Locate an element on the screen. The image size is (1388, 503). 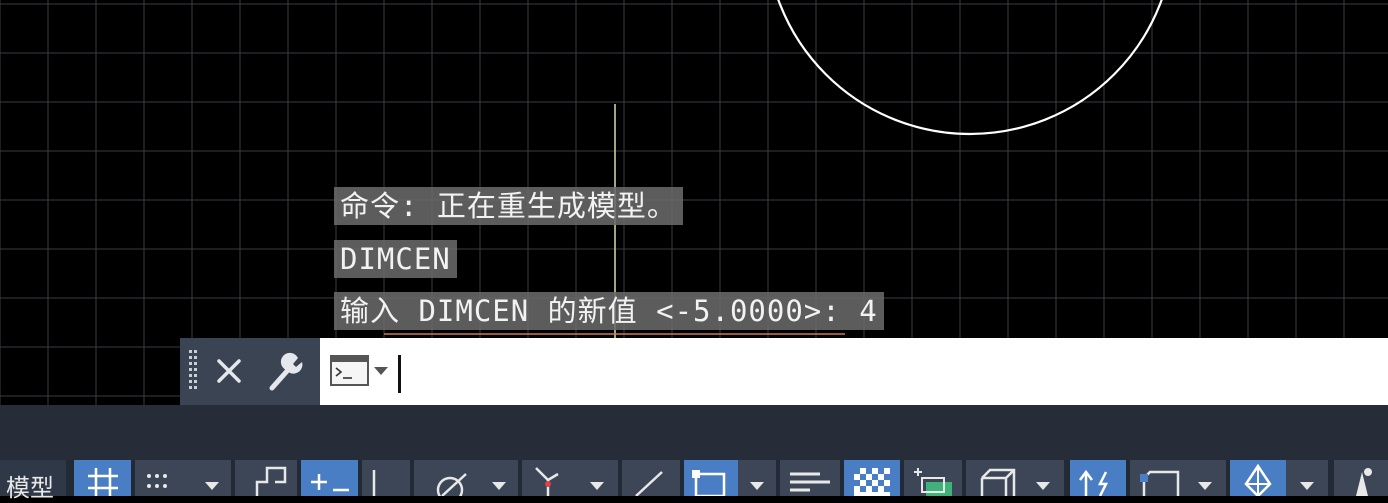
command-history-line-2: DIMCEN is located at coordinates (395, 259).